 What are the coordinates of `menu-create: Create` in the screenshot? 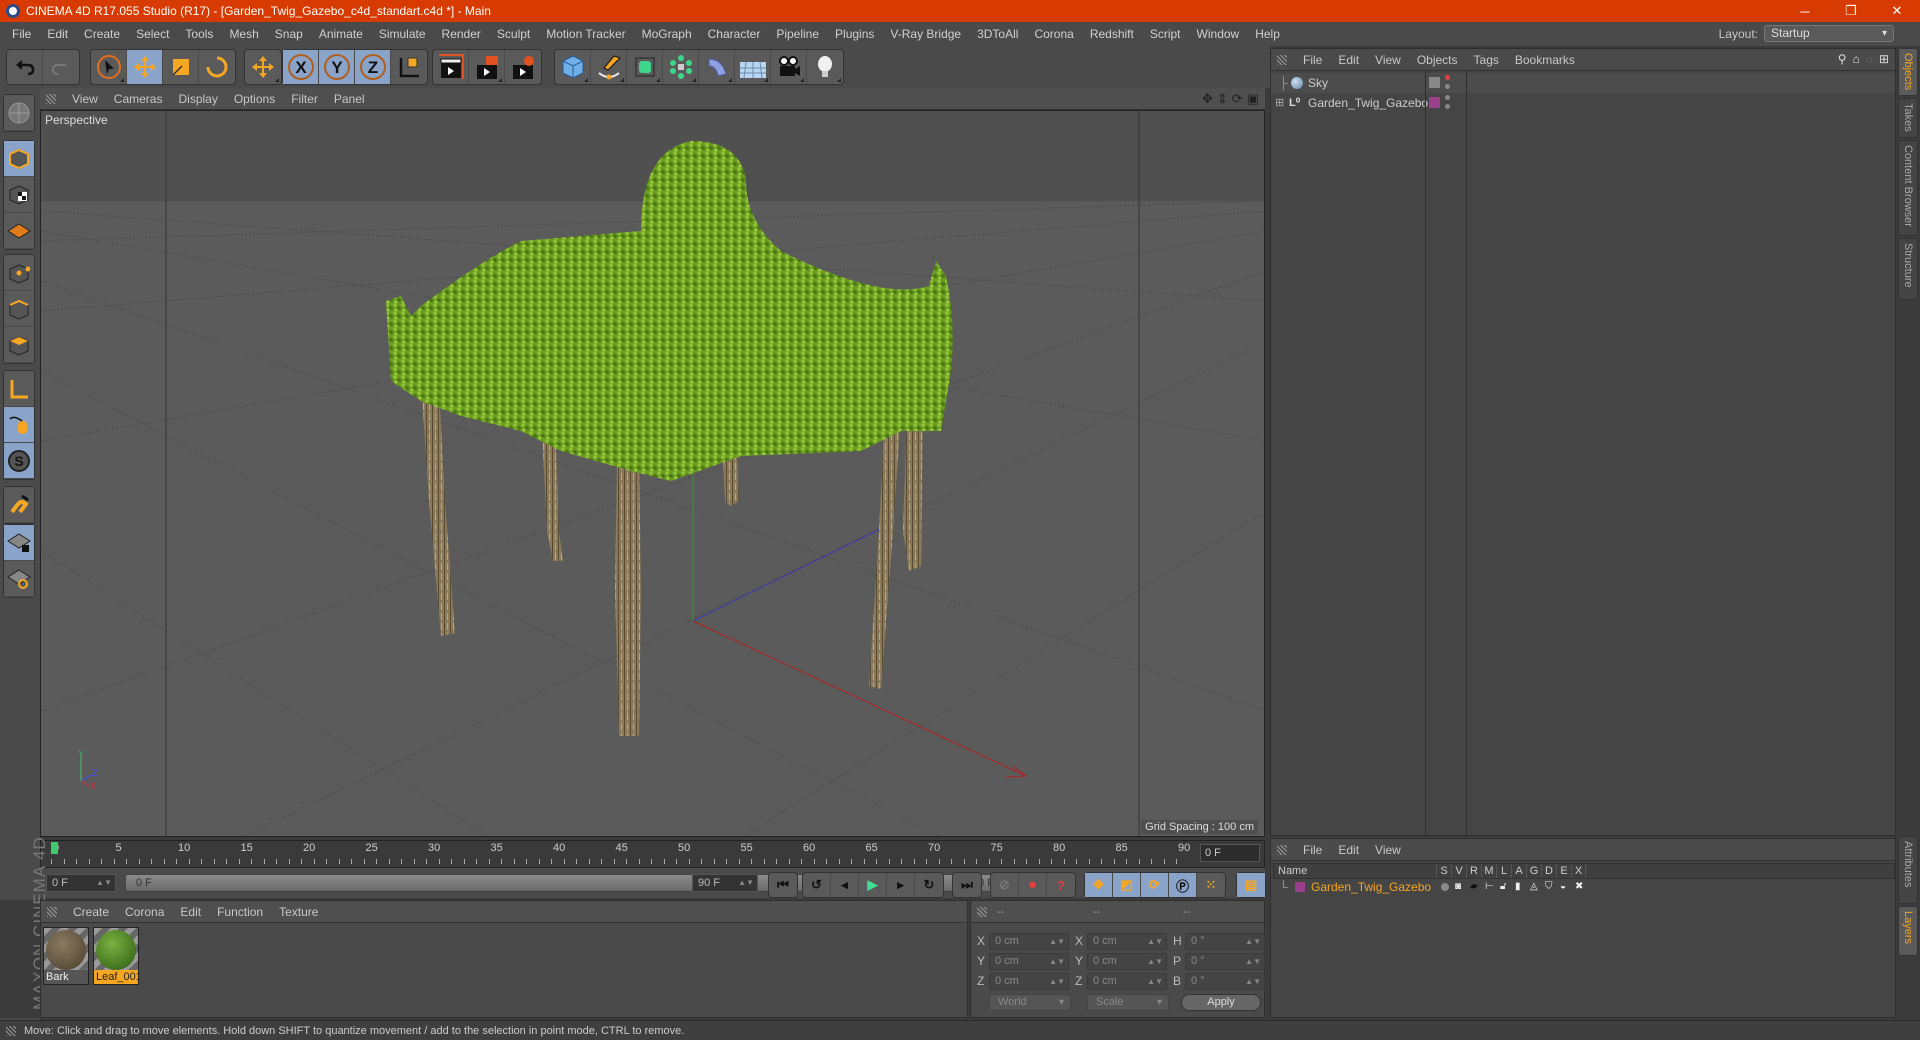 It's located at (102, 34).